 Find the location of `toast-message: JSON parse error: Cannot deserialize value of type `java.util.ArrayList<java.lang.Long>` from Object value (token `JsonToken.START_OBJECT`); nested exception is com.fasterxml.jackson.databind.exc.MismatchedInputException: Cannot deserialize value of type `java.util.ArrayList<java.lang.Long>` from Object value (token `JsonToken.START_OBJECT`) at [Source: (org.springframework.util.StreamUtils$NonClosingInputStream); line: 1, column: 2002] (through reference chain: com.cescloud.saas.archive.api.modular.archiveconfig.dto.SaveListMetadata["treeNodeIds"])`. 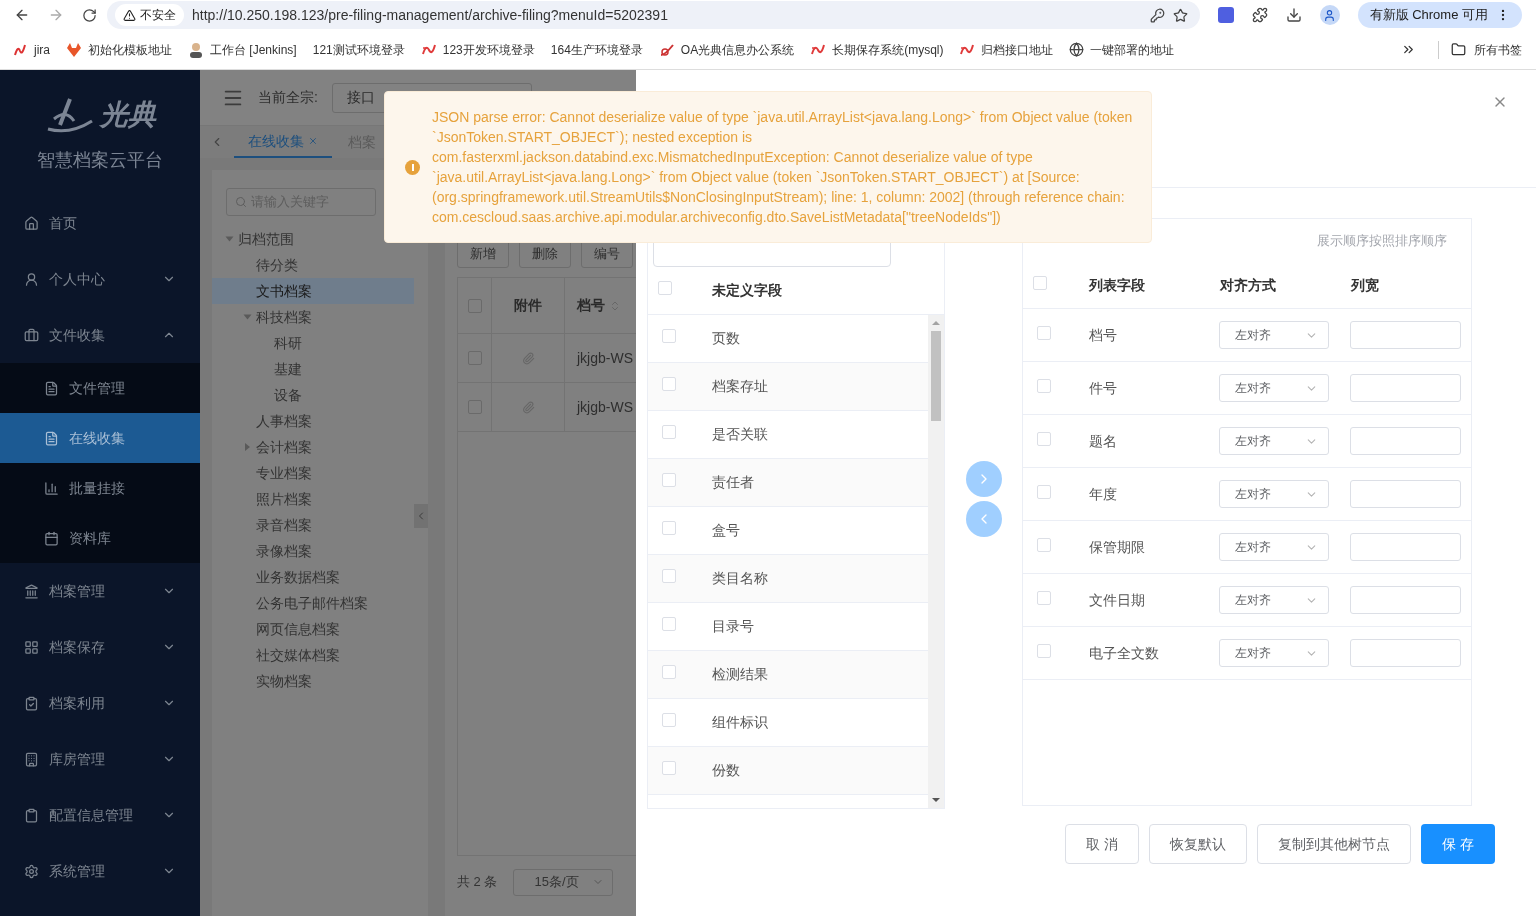

toast-message: JSON parse error: Cannot deserialize value of type `java.util.ArrayList<java.lang.Long>` from Object value (token `JsonToken.START_OBJECT`); nested exception is com.fasterxml.jackson.databind.exc.MismatchedInputException: Cannot deserialize value of type `java.util.ArrayList<java.lang.Long>` from Object value (token `JsonToken.START_OBJECT`) at [Source: (org.springframework.util.StreamUtils$NonClosingInputStream); line: 1, column: 2002] (through reference chain: com.cescloud.saas.archive.api.modular.archiveconfig.dto.SaveListMetadata["treeNodeIds"]) is located at coordinates (782, 167).